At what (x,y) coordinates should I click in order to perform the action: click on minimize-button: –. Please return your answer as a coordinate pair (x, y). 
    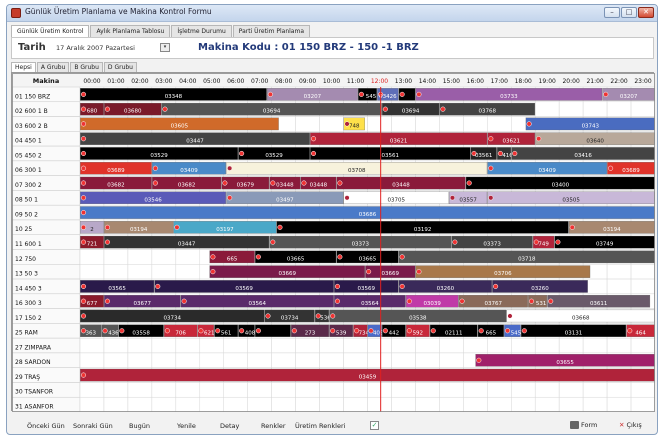
    Looking at the image, I should click on (612, 12).